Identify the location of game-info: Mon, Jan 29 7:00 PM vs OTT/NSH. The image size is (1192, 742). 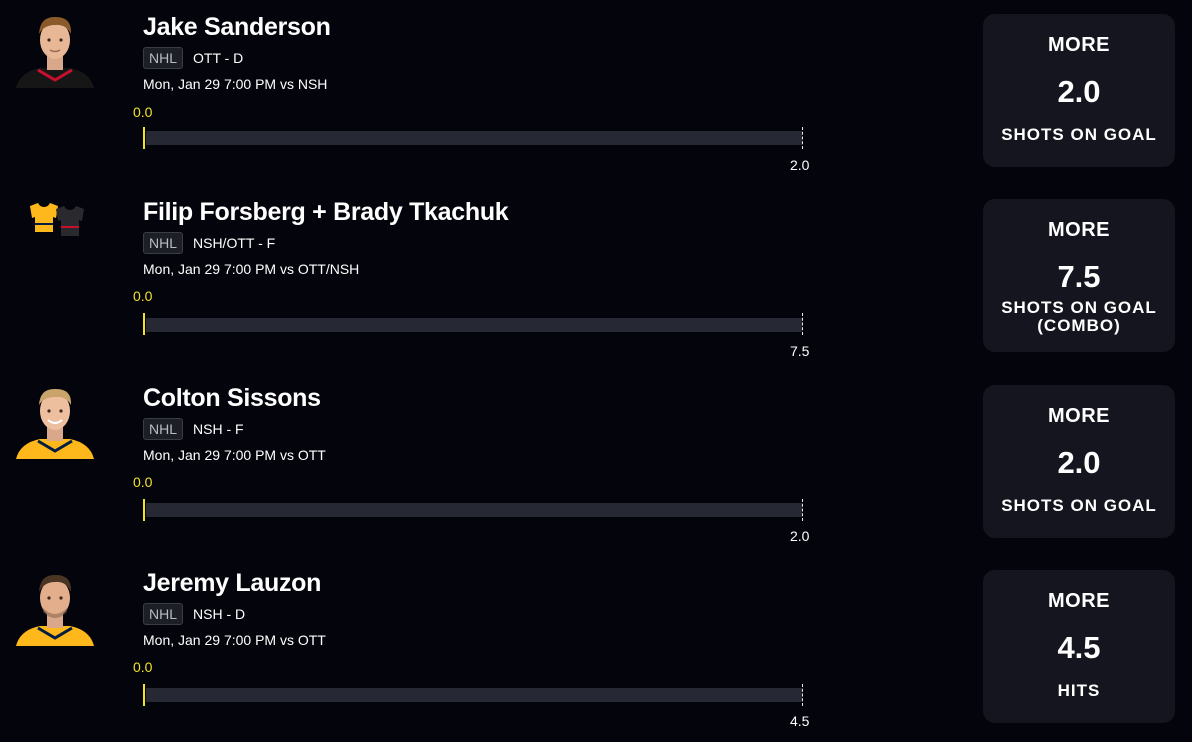
(251, 269).